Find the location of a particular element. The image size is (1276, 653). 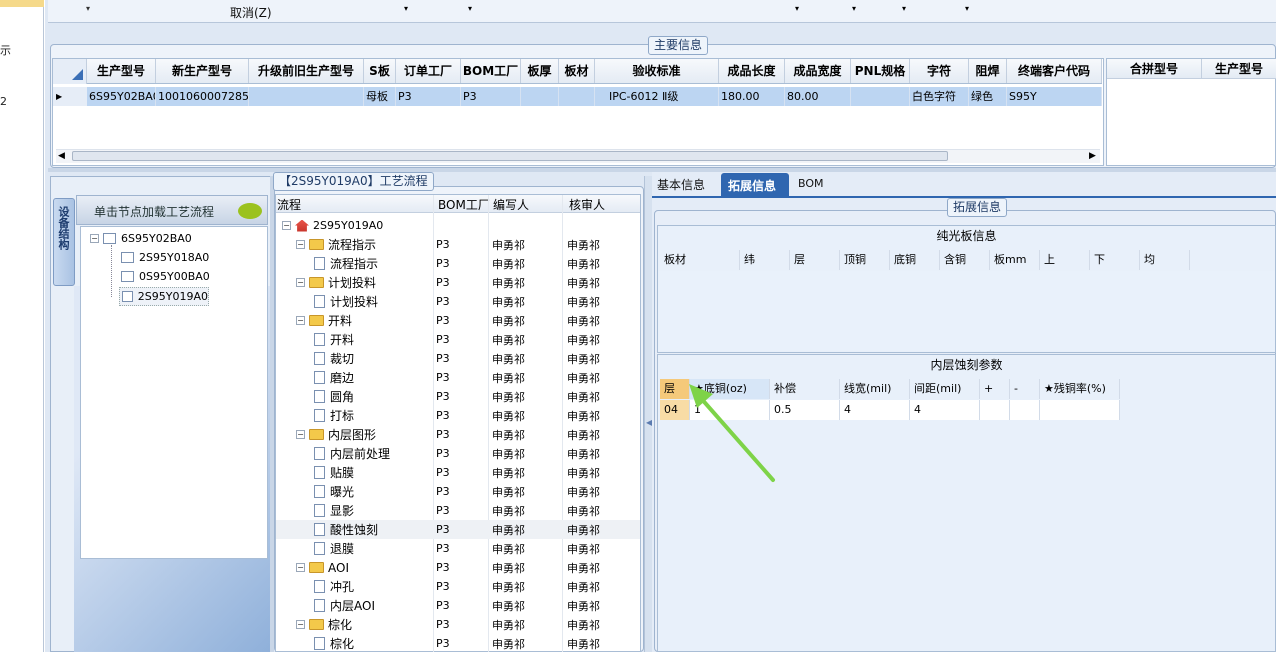

col-header: 线宽(mil) is located at coordinates (875, 389).